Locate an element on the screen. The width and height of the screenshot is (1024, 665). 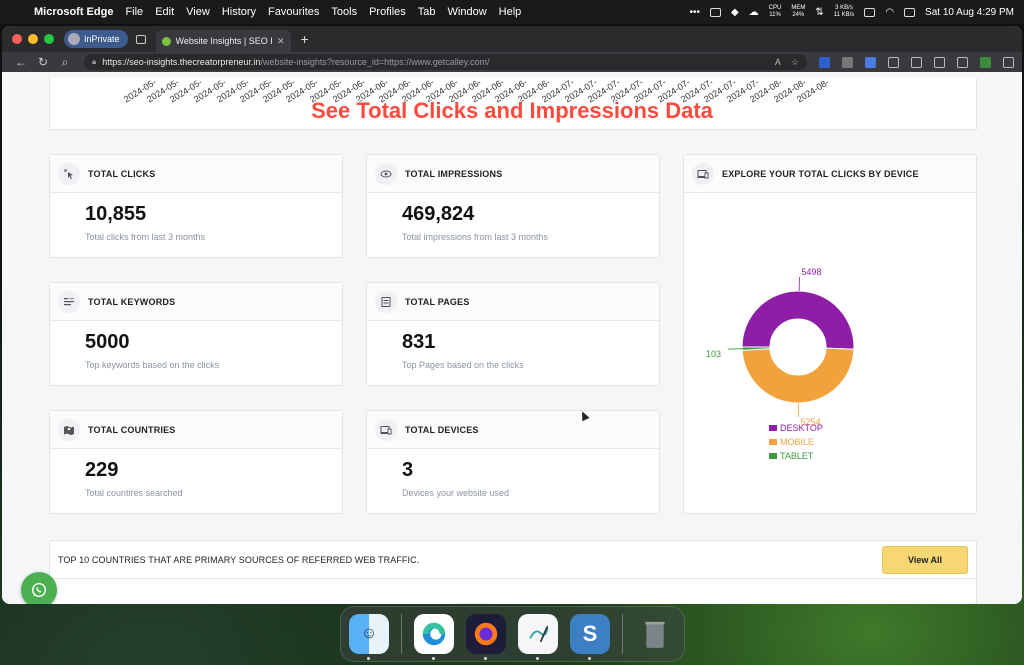
menu-edit: Edit is located at coordinates (164, 12).